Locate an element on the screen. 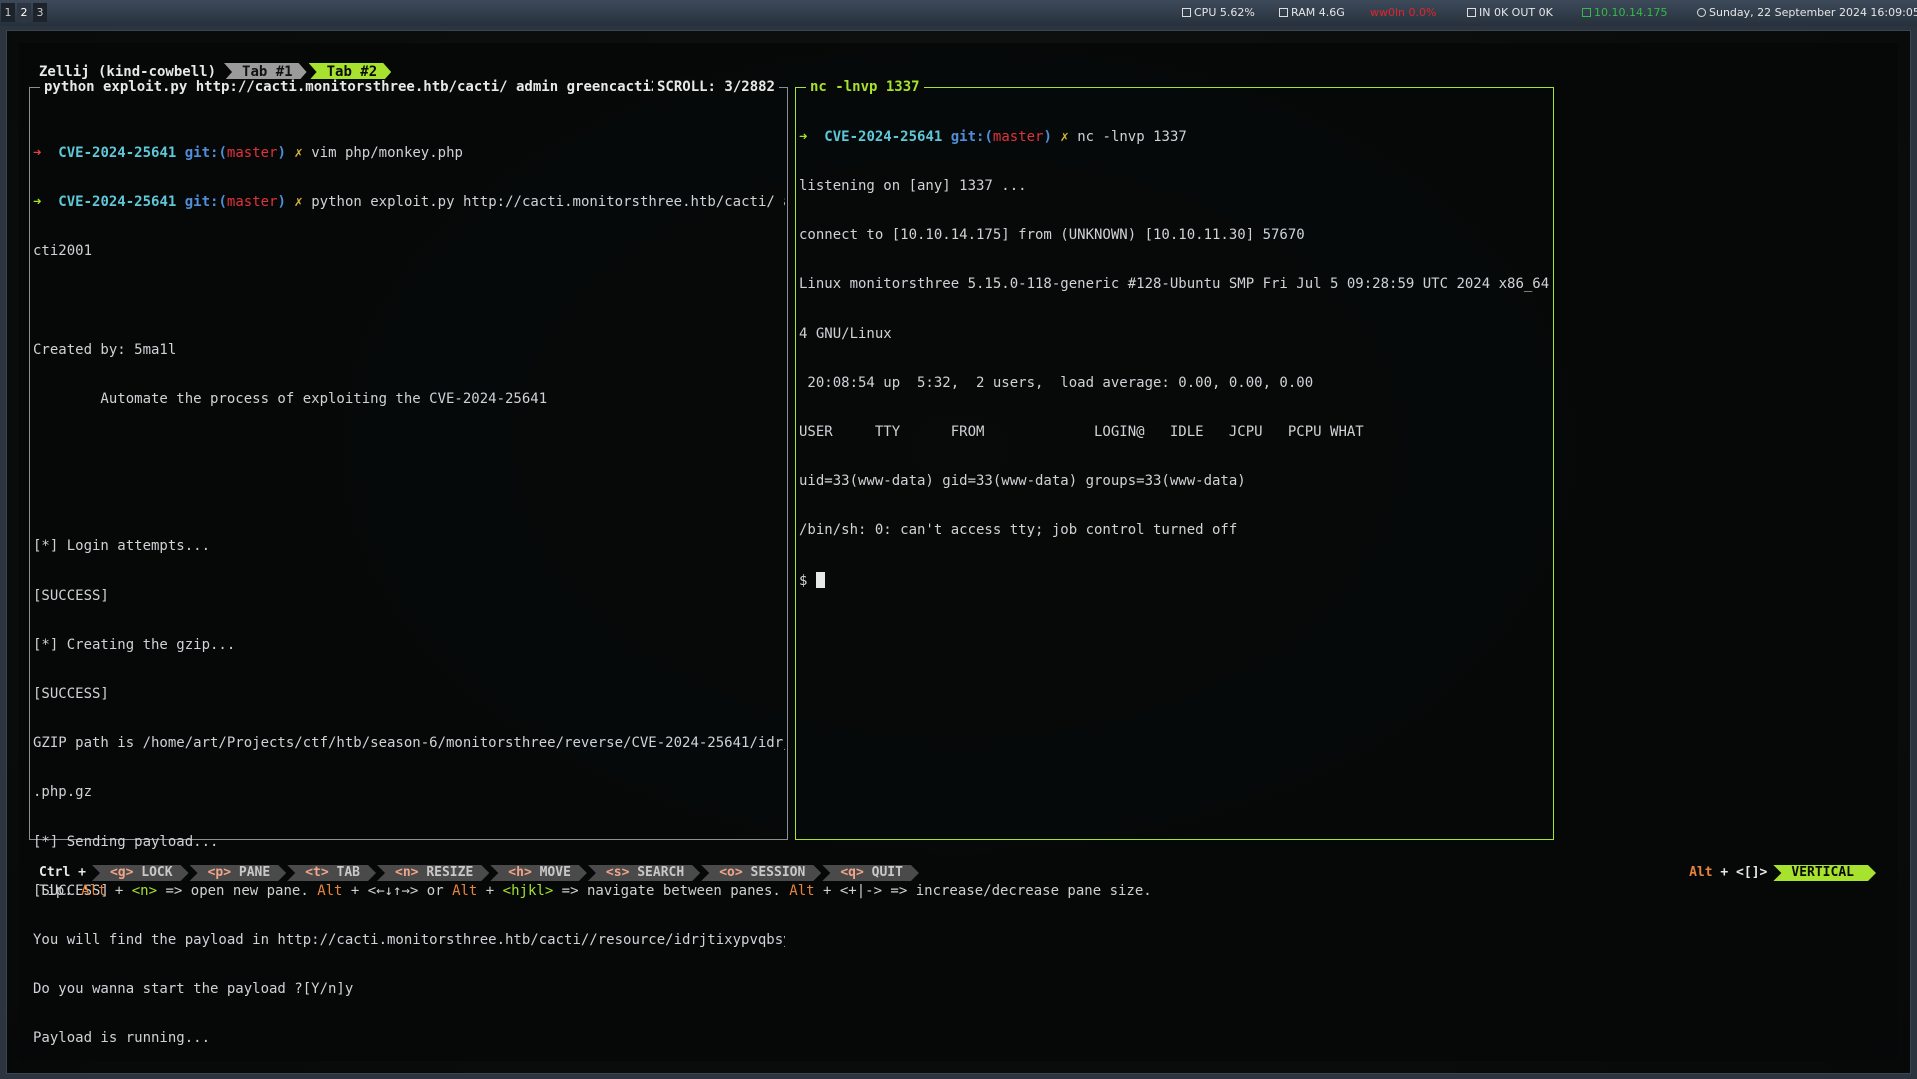 The width and height of the screenshot is (1917, 1079). mode-search-button: <s> SEARCH is located at coordinates (644, 873).